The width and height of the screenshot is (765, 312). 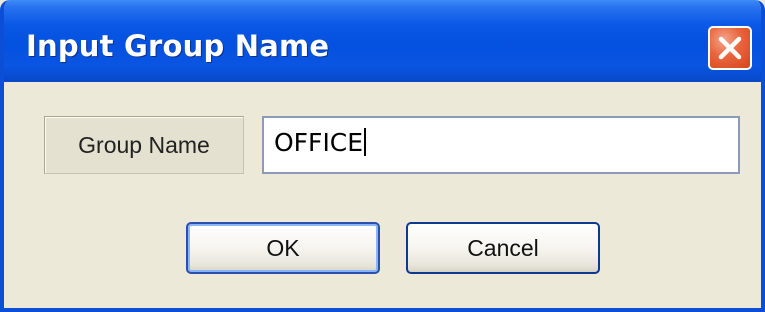 What do you see at coordinates (283, 248) in the screenshot?
I see `ok-button: OK` at bounding box center [283, 248].